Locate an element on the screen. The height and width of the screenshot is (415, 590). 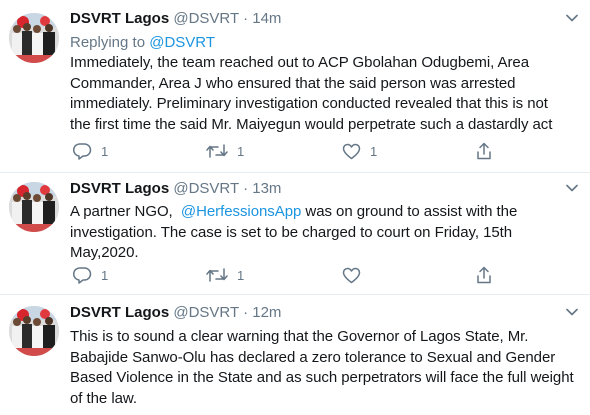
tweet-text-line: May,2020. is located at coordinates (104, 252).